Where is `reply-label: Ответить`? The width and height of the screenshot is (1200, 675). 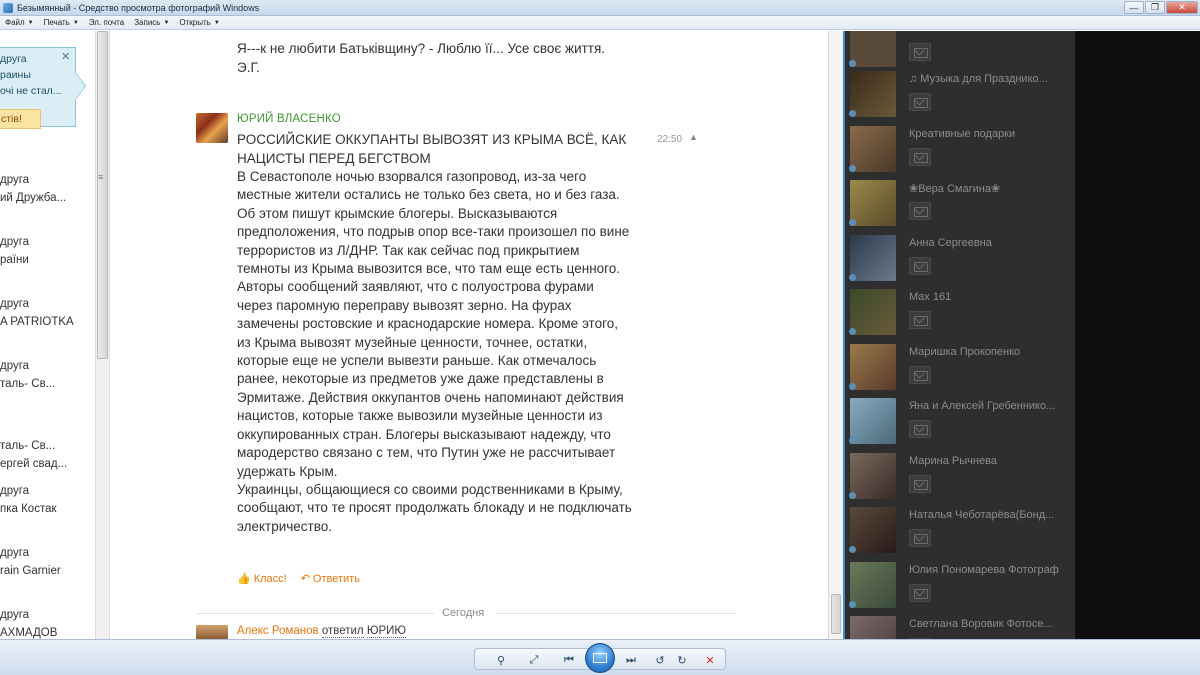
reply-label: Ответить is located at coordinates (336, 579).